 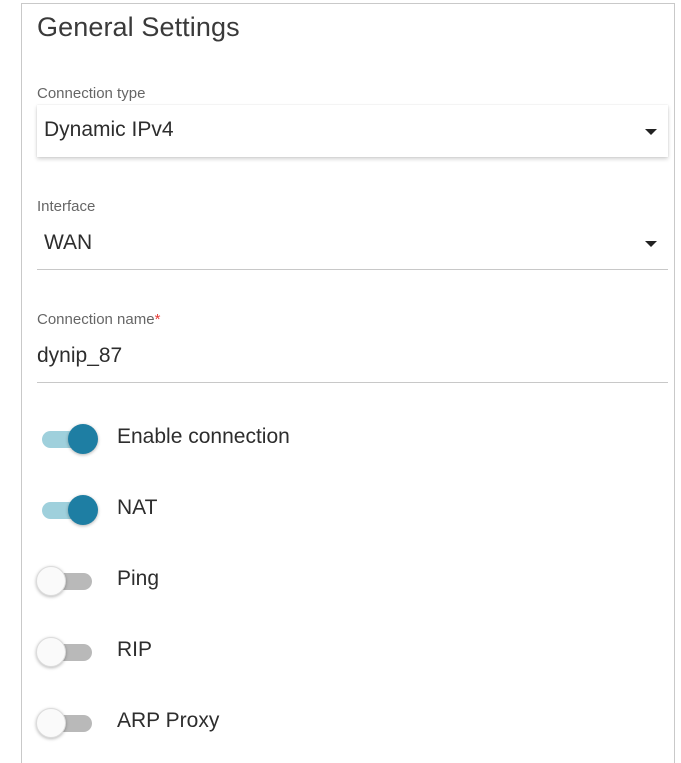 What do you see at coordinates (67, 581) in the screenshot?
I see `ping-toggle` at bounding box center [67, 581].